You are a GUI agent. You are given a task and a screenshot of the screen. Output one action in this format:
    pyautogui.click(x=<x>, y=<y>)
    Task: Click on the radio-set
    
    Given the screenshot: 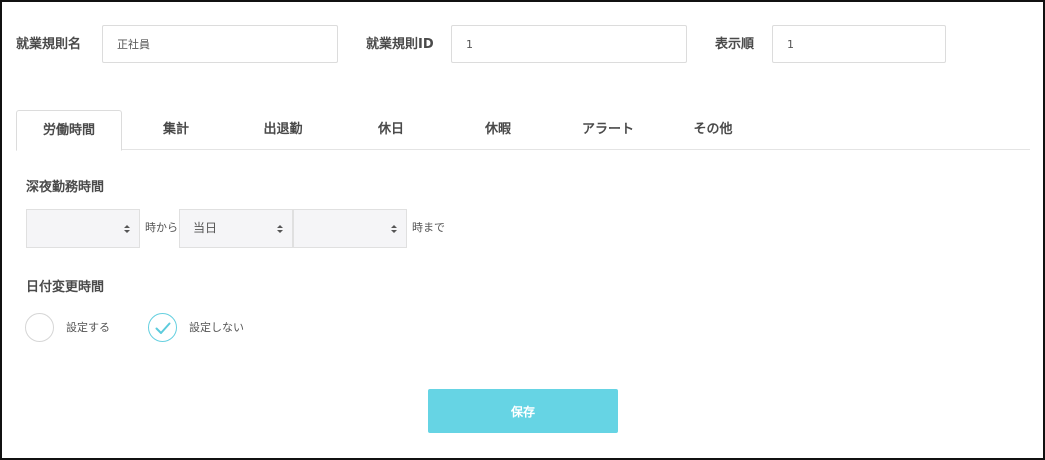 What is the action you would take?
    pyautogui.click(x=39, y=327)
    